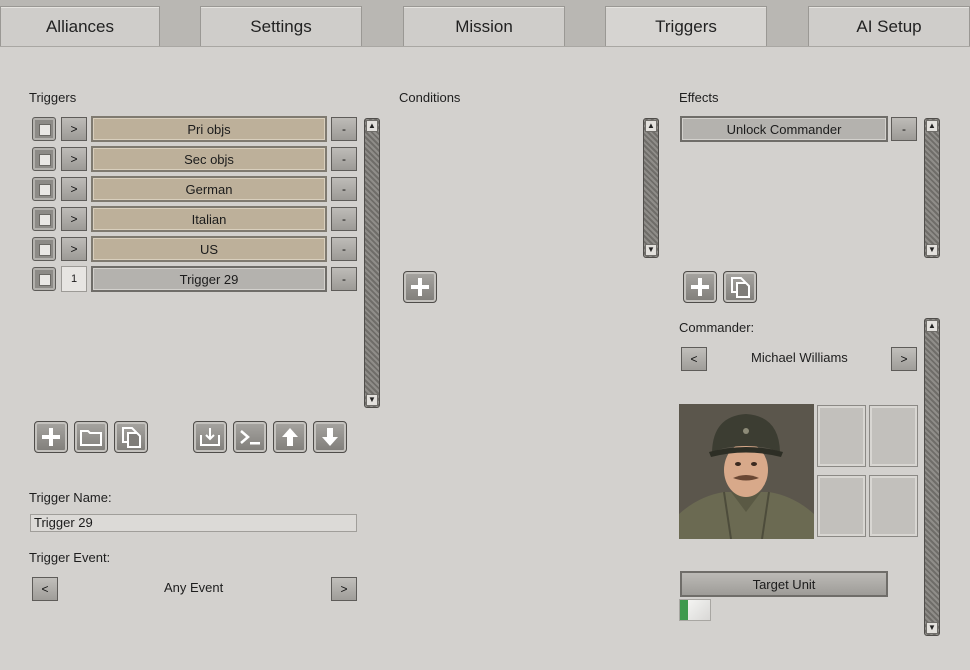 The width and height of the screenshot is (970, 670). Describe the element at coordinates (45, 589) in the screenshot. I see `event-prev-button: <` at that location.